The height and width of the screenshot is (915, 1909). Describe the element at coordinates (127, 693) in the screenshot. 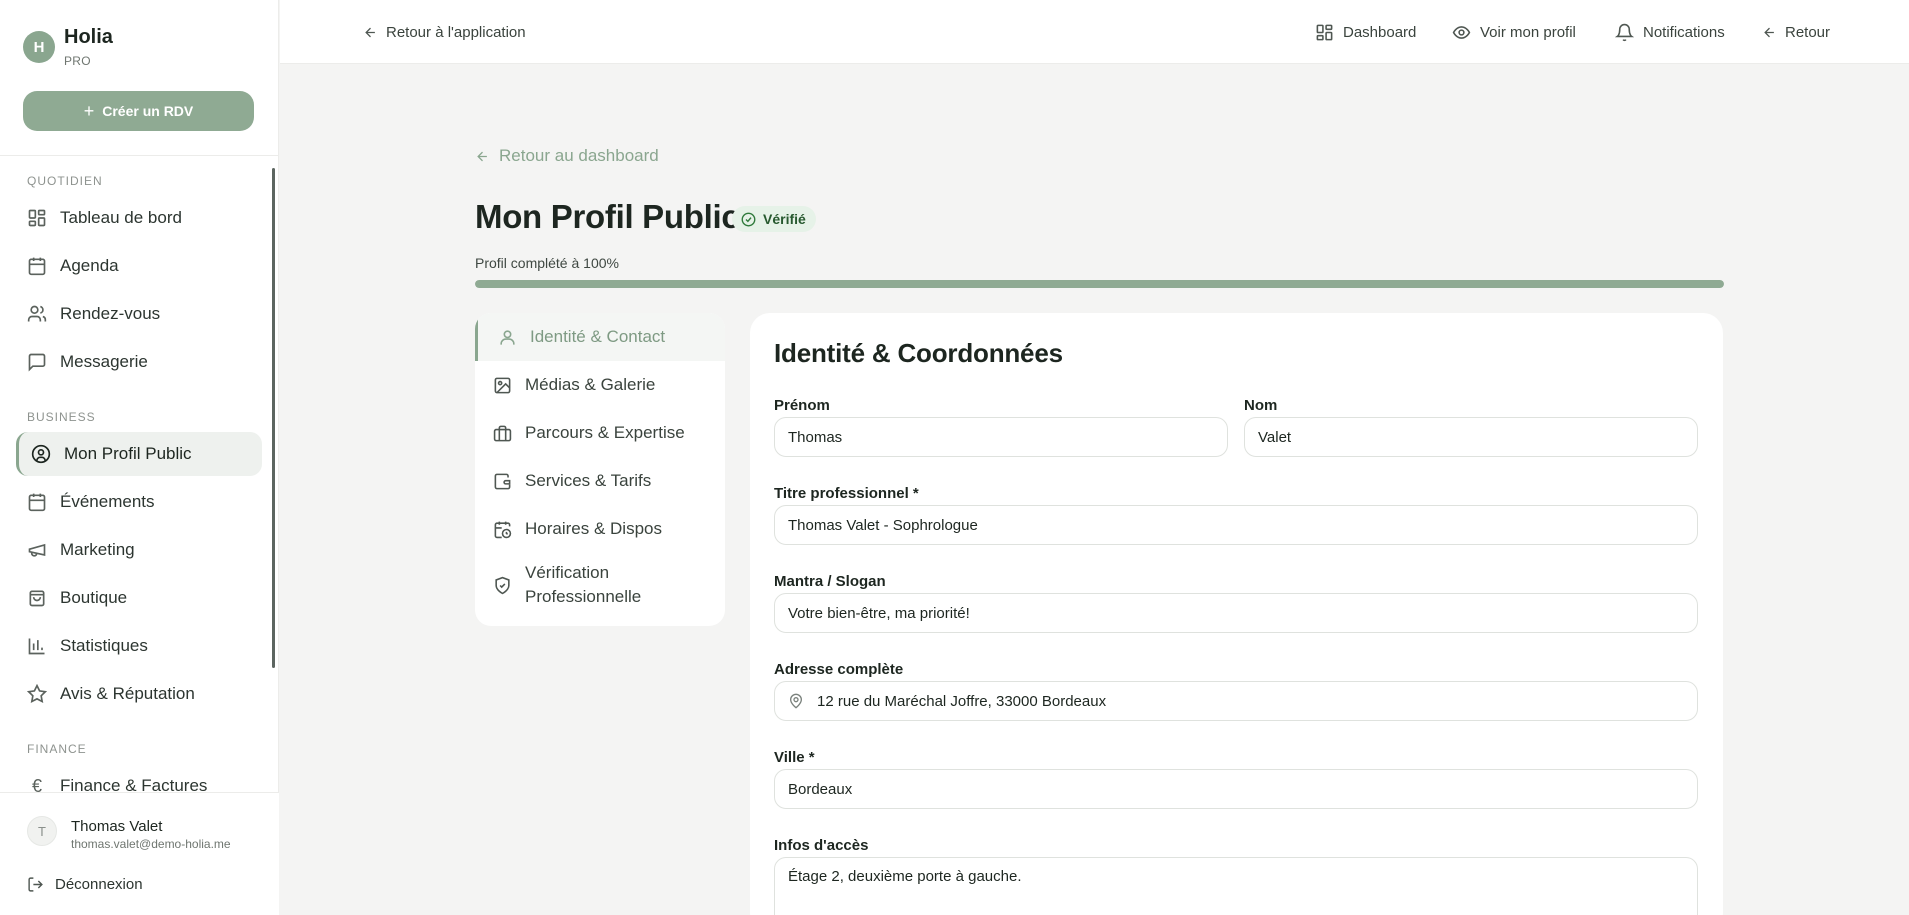

I see `sidebar-item-label: Avis & Réputation` at that location.